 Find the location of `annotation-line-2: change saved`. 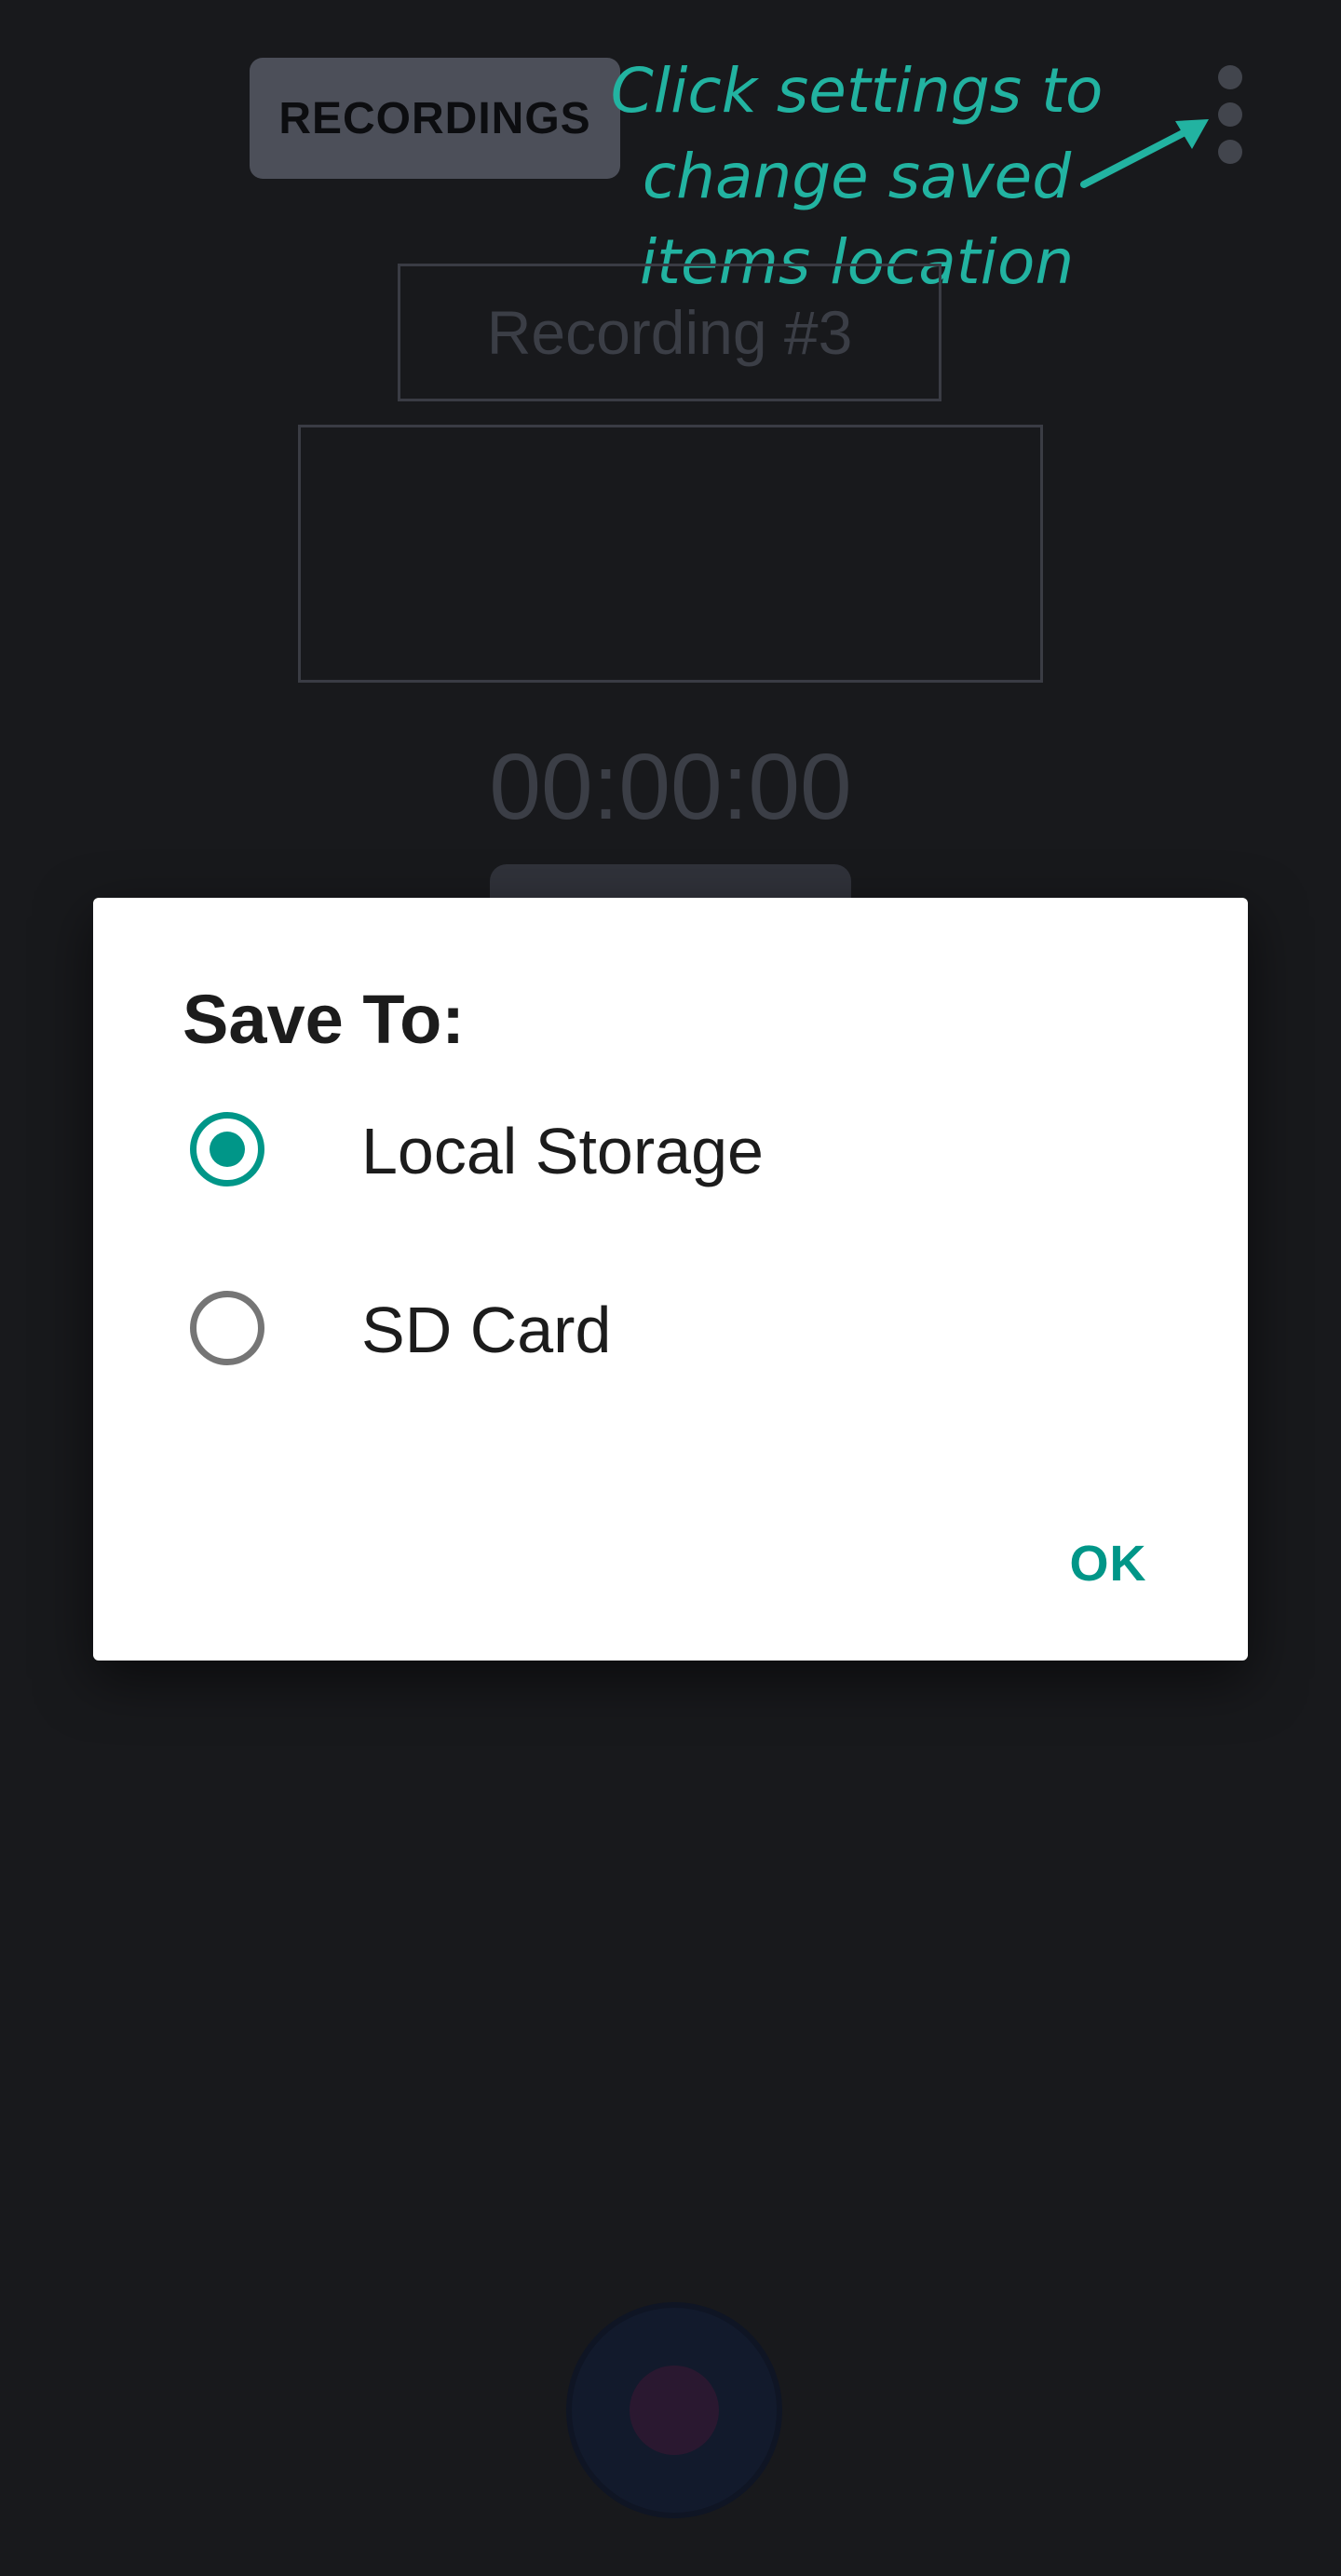

annotation-line-2: change saved is located at coordinates (857, 176).